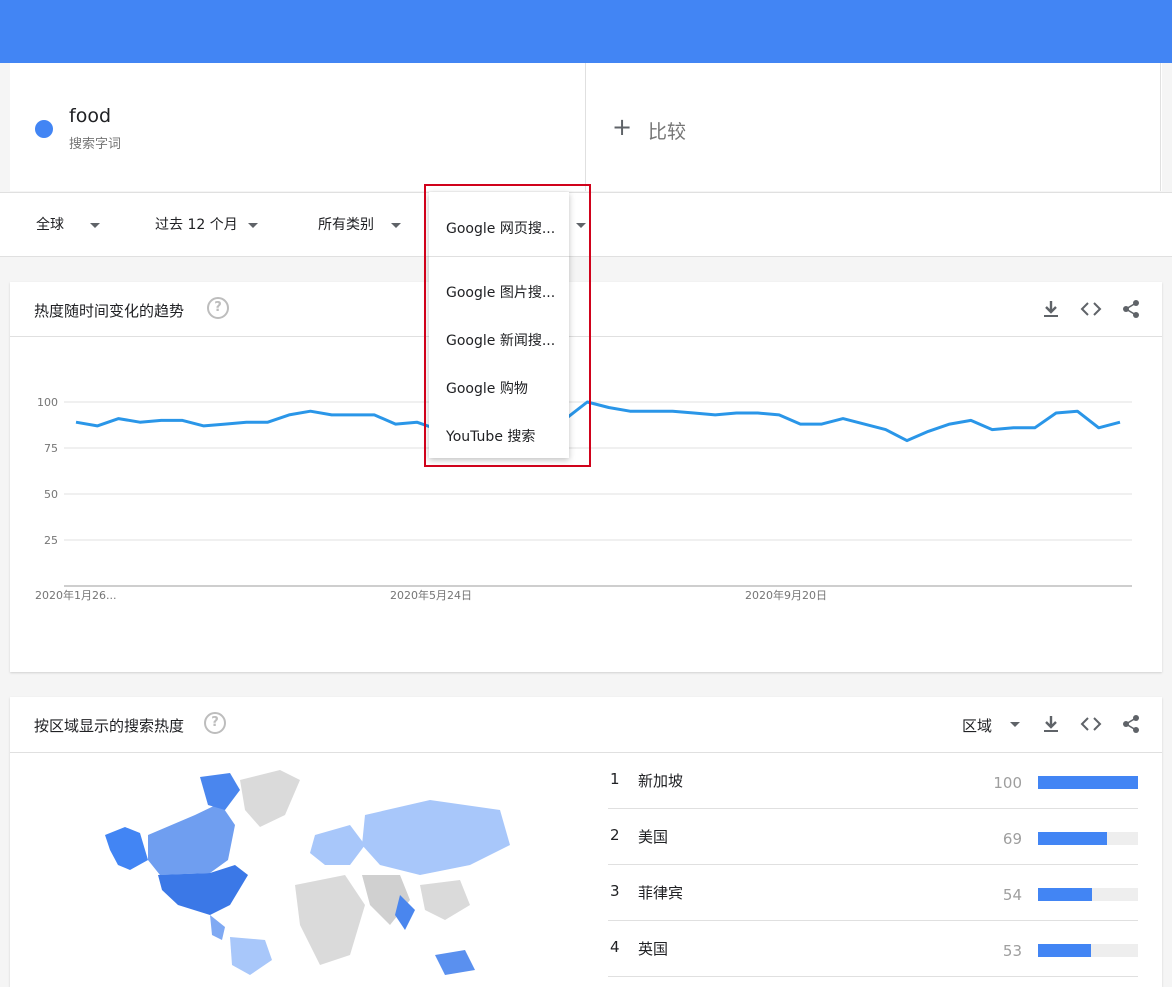 This screenshot has width=1172, height=987. I want to click on region-rank: 1, so click(615, 779).